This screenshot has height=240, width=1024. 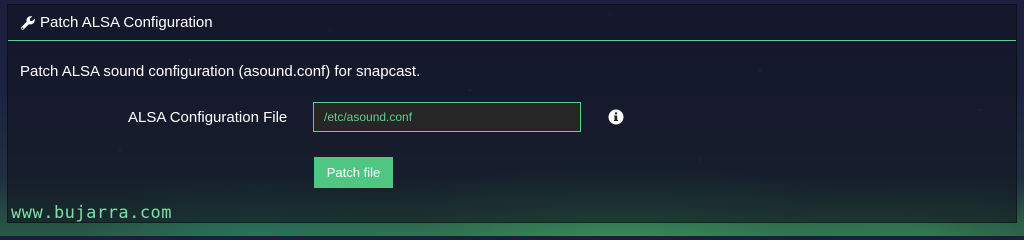 What do you see at coordinates (208, 117) in the screenshot?
I see `config-file-label: ALSA Configuration File` at bounding box center [208, 117].